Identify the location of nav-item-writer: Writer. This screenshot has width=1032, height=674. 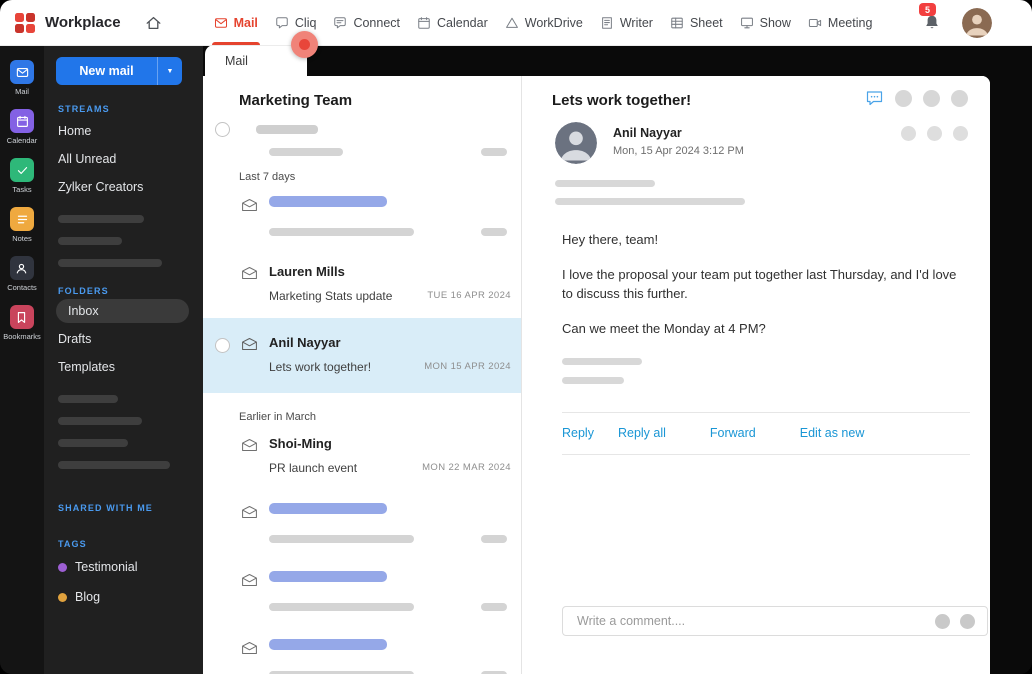
(626, 22).